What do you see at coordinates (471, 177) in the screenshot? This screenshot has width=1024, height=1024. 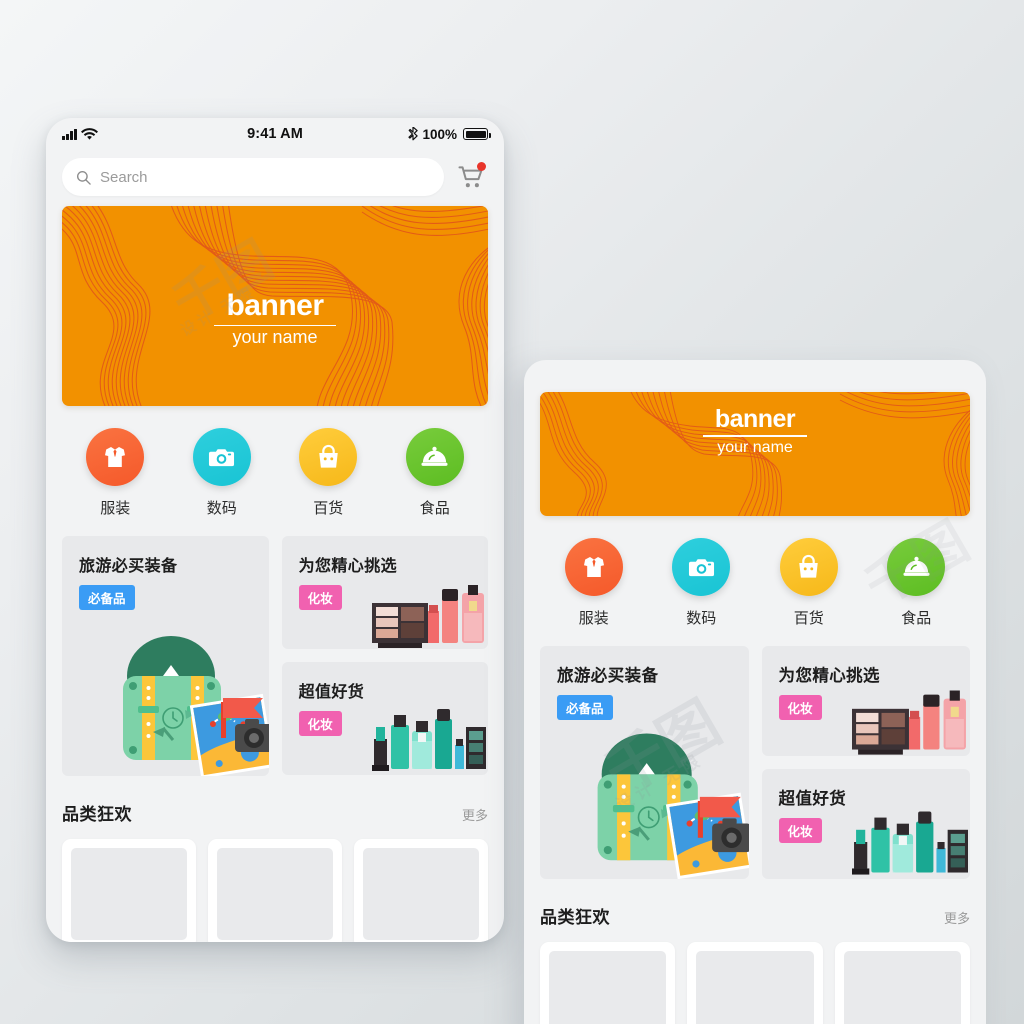 I see `cart-button` at bounding box center [471, 177].